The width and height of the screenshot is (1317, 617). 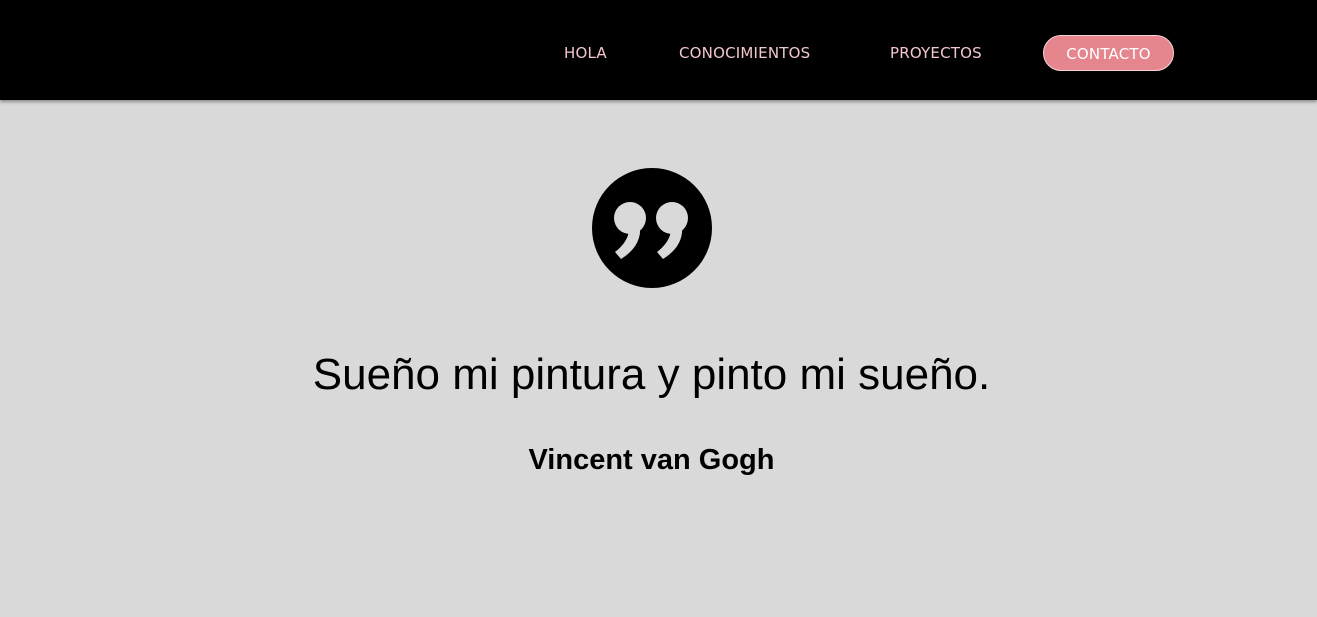 I want to click on nav-link-hola: HOLA, so click(x=585, y=53).